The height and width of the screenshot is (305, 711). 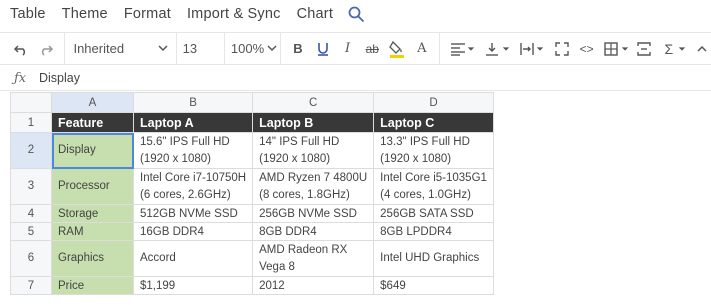 I want to click on align-left-icon, so click(x=457, y=49).